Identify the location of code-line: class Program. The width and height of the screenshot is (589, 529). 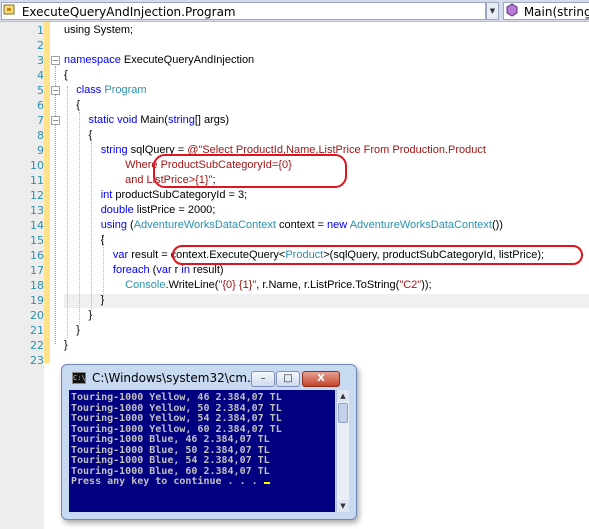
(105, 90).